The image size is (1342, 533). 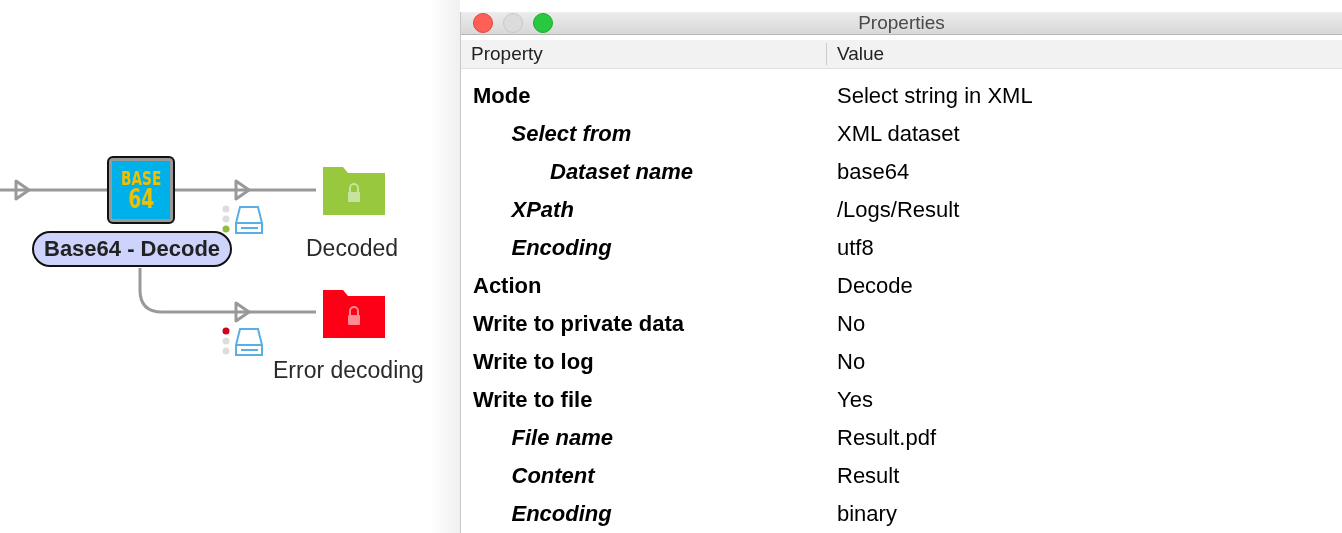 I want to click on minimize-button, so click(x=513, y=23).